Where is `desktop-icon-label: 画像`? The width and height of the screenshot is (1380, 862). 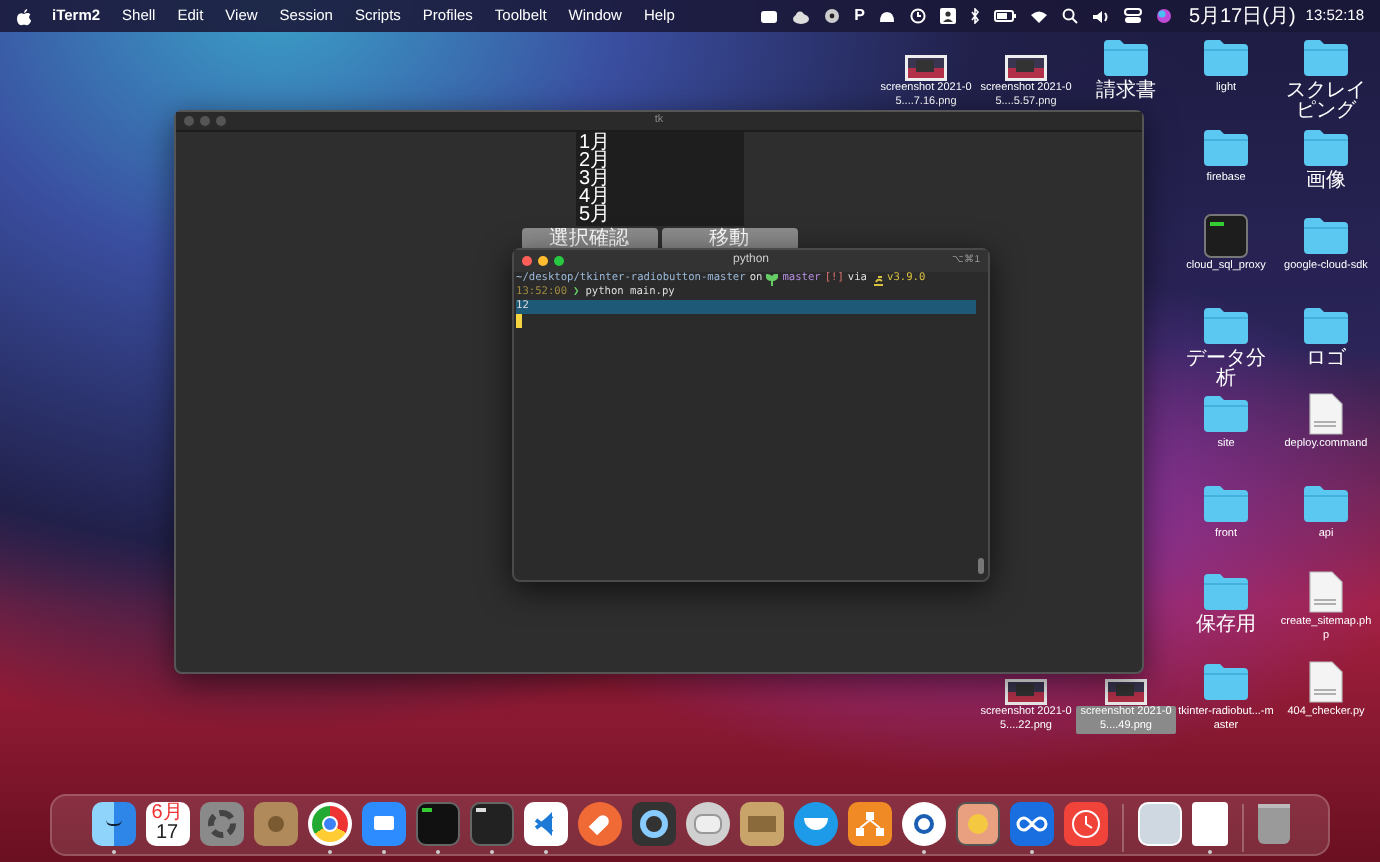
desktop-icon-label: 画像 is located at coordinates (1326, 181).